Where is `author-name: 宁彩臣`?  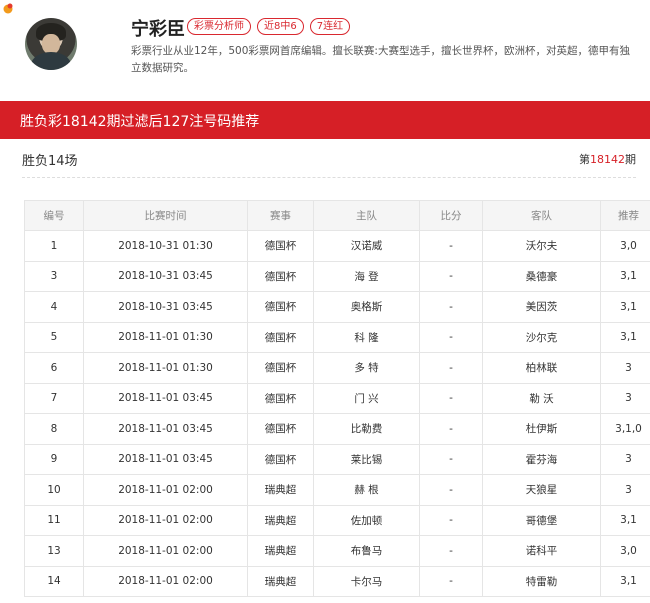 author-name: 宁彩臣 is located at coordinates (158, 28).